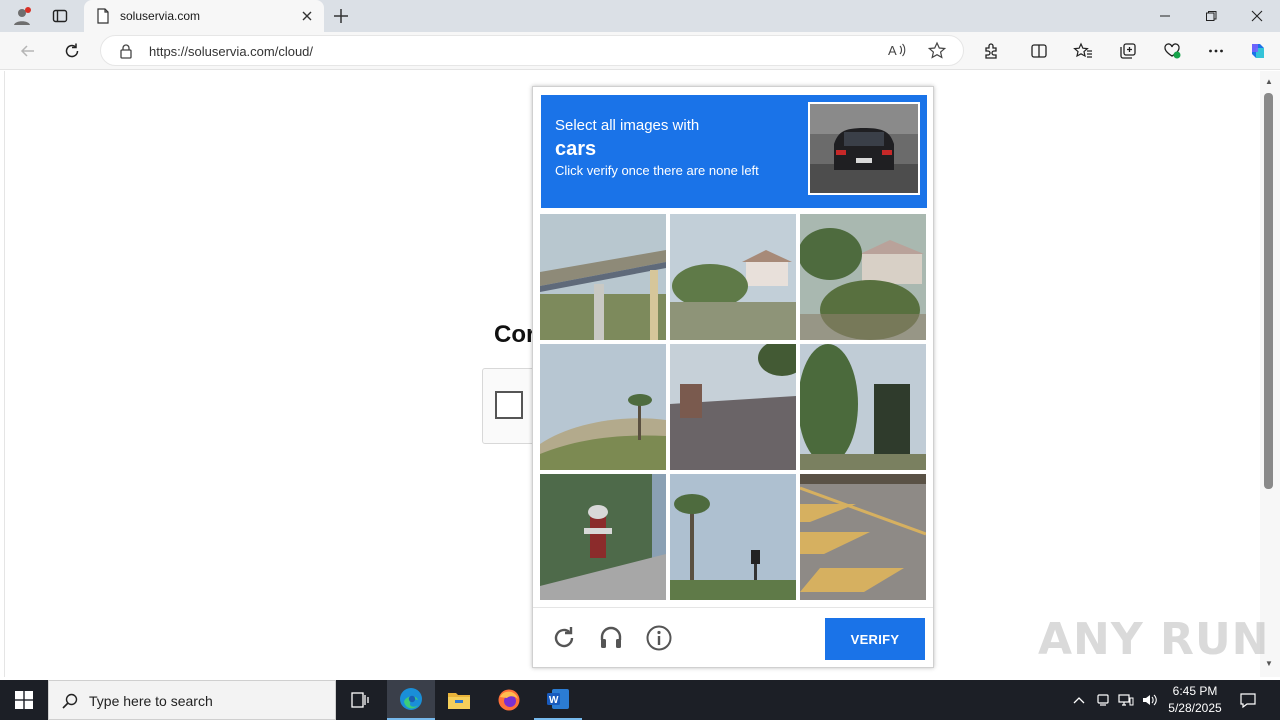  Describe the element at coordinates (151, 701) in the screenshot. I see `search-placeholder: Type here to search` at that location.